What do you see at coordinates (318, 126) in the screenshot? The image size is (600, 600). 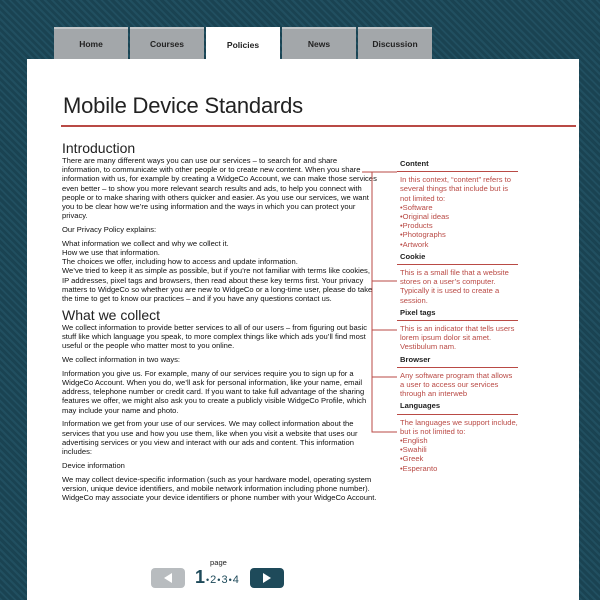 I see `title-divider` at bounding box center [318, 126].